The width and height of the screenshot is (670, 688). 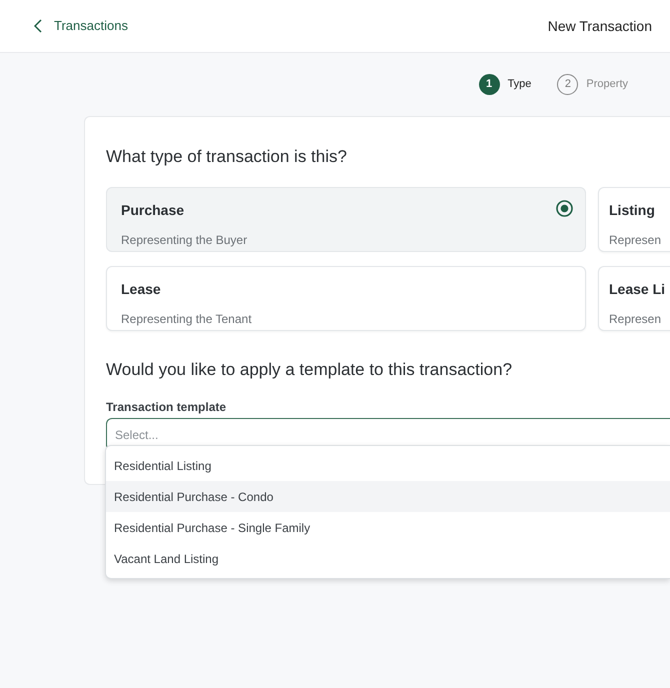 I want to click on page-title: New Transaction, so click(x=600, y=26).